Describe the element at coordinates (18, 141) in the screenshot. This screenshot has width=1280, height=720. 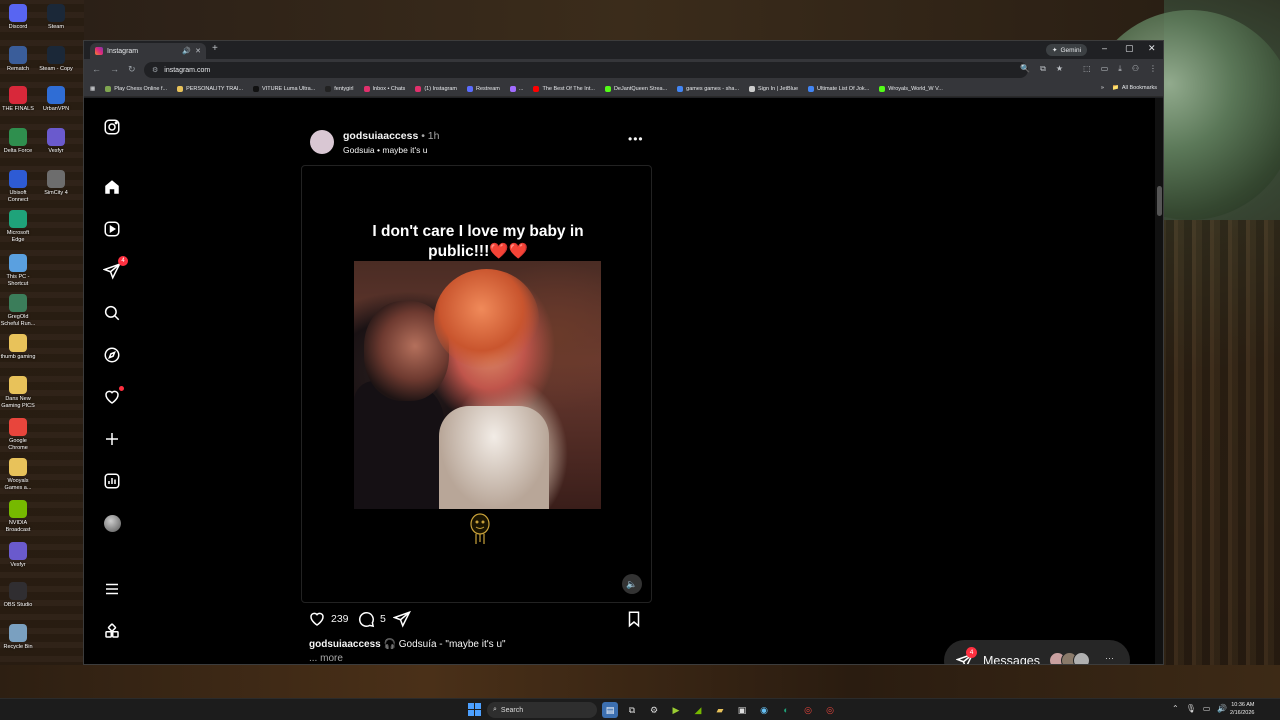
I see `desktop-icon: Delta Force` at that location.